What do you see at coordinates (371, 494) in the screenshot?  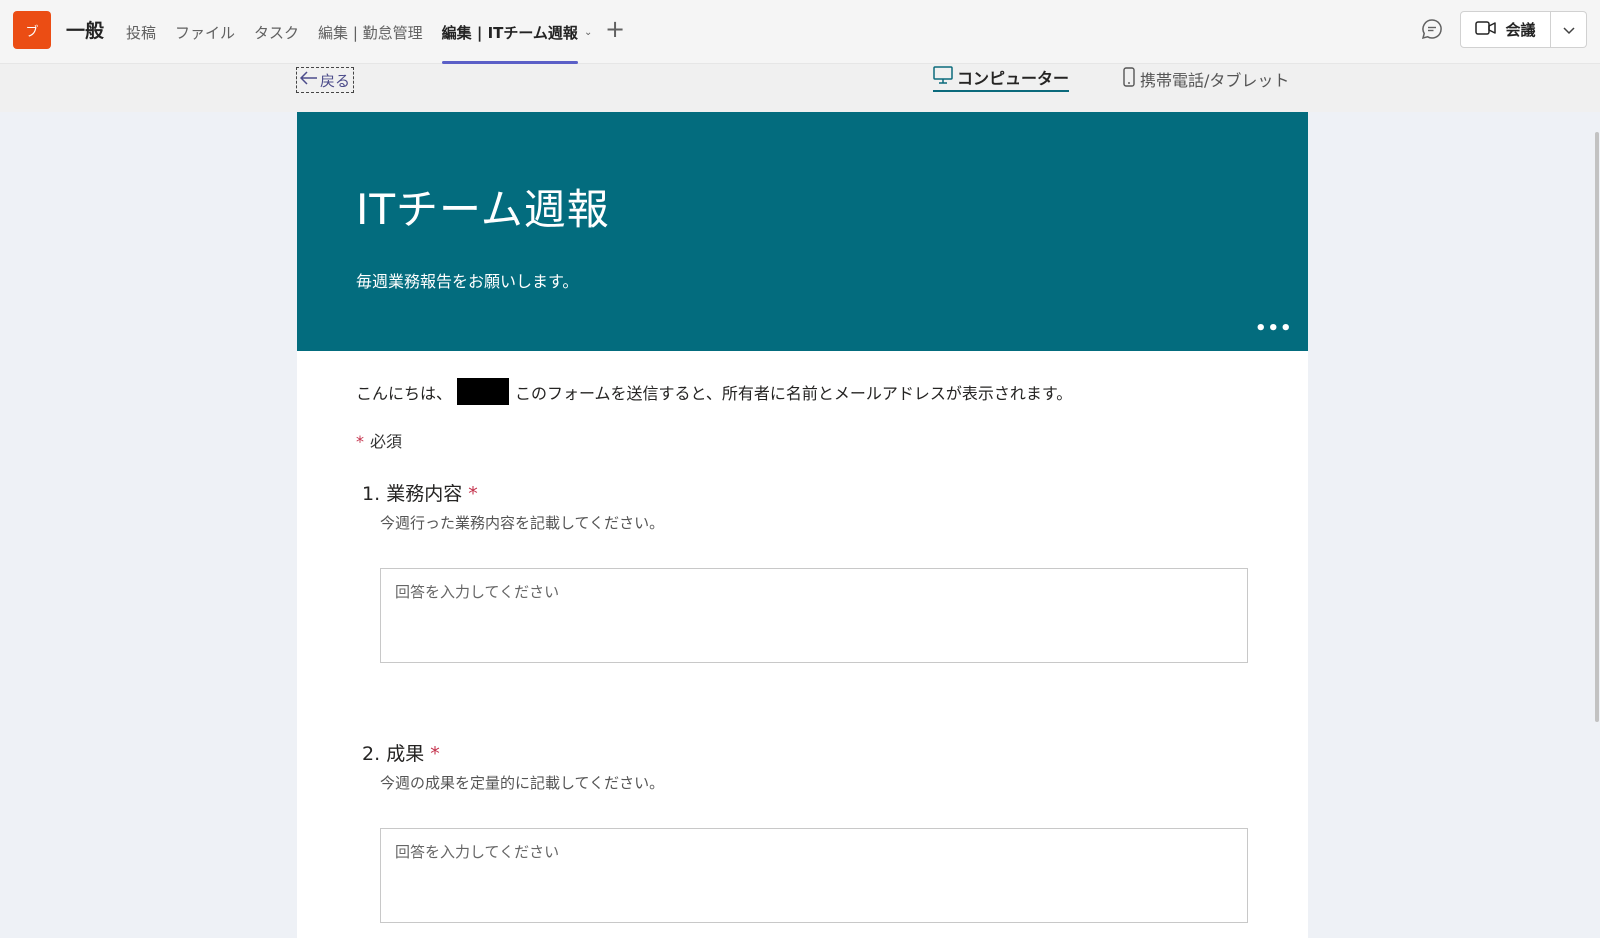 I see `question-1-number: 1.` at bounding box center [371, 494].